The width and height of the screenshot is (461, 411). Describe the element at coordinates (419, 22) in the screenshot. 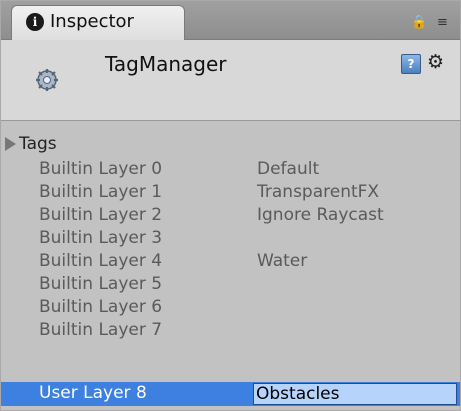

I see `lock-icon: 🔒` at that location.